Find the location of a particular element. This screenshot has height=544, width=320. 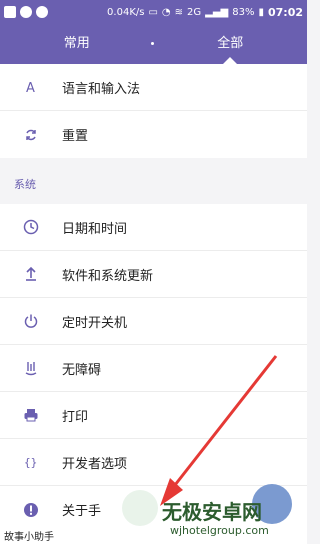

list-item-label: 无障碍 is located at coordinates (82, 370).